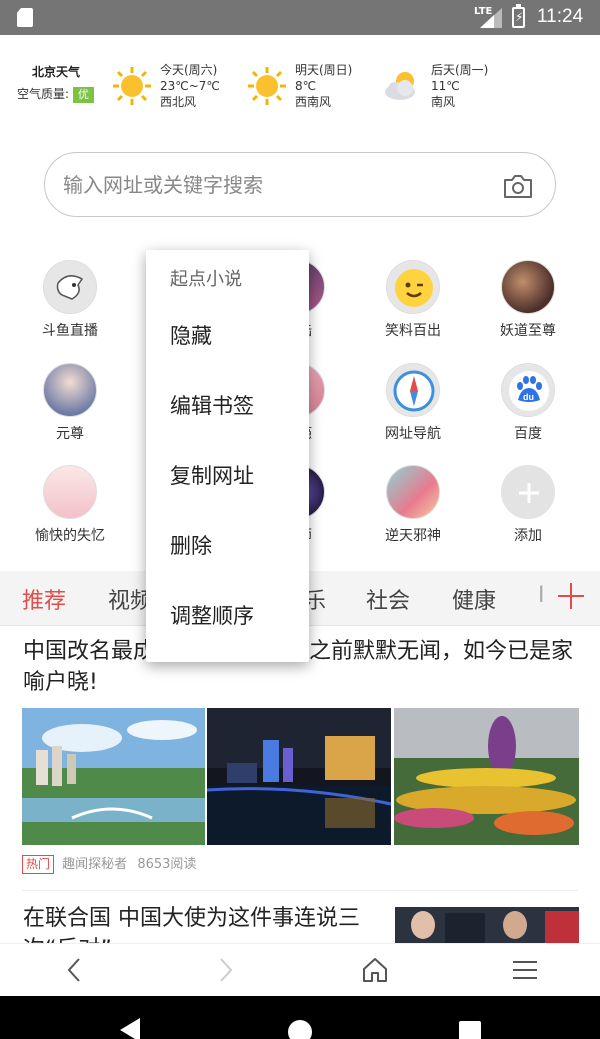 This screenshot has width=600, height=1039. What do you see at coordinates (413, 434) in the screenshot?
I see `bookmark-label: 网址导航` at bounding box center [413, 434].